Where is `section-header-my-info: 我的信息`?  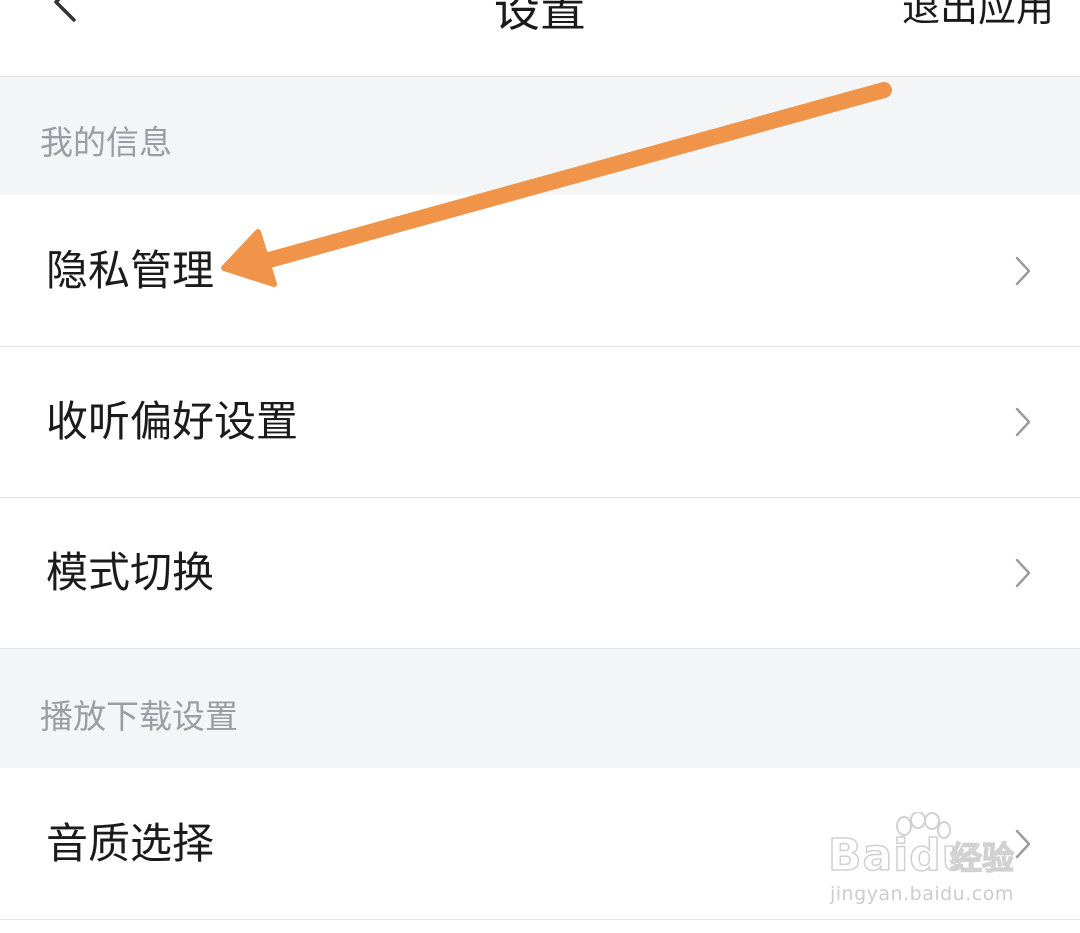 section-header-my-info: 我的信息 is located at coordinates (540, 136).